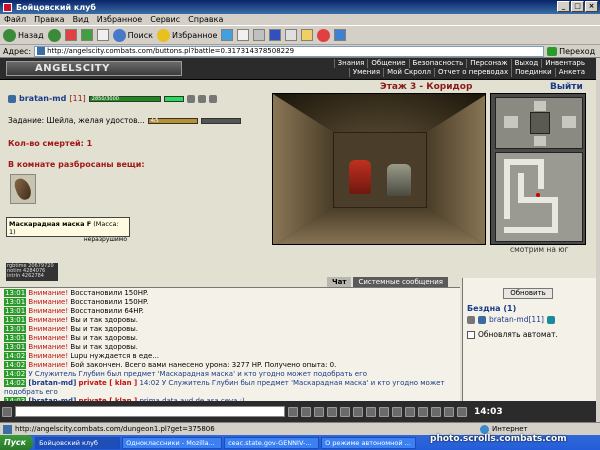 Image resolution: width=600 pixels, height=450 pixels. What do you see at coordinates (533, 72) in the screenshot?
I see `nav-duels: Поединки` at bounding box center [533, 72].